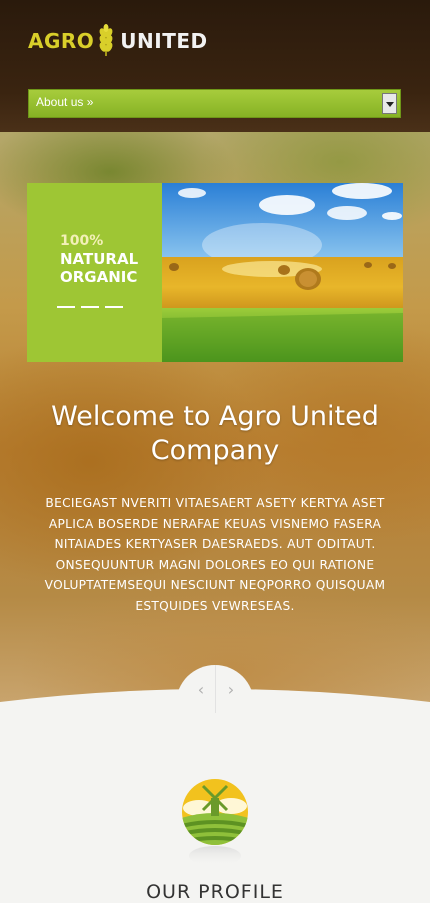 The height and width of the screenshot is (903, 430). What do you see at coordinates (215, 605) in the screenshot?
I see `hero-body-line: ESTQUIDES VEWRESEAS.` at bounding box center [215, 605].